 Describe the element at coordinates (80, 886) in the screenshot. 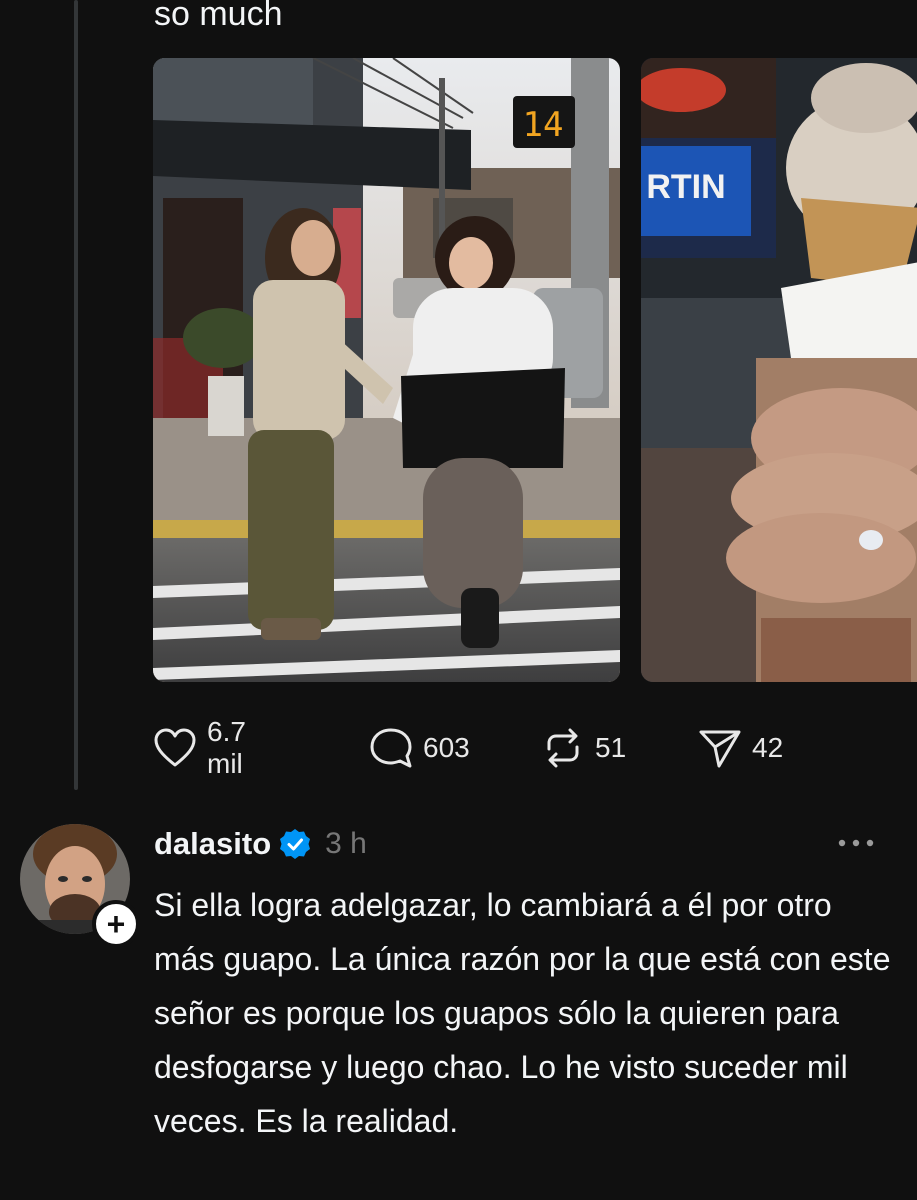

I see `reply-author-avatar: +` at that location.